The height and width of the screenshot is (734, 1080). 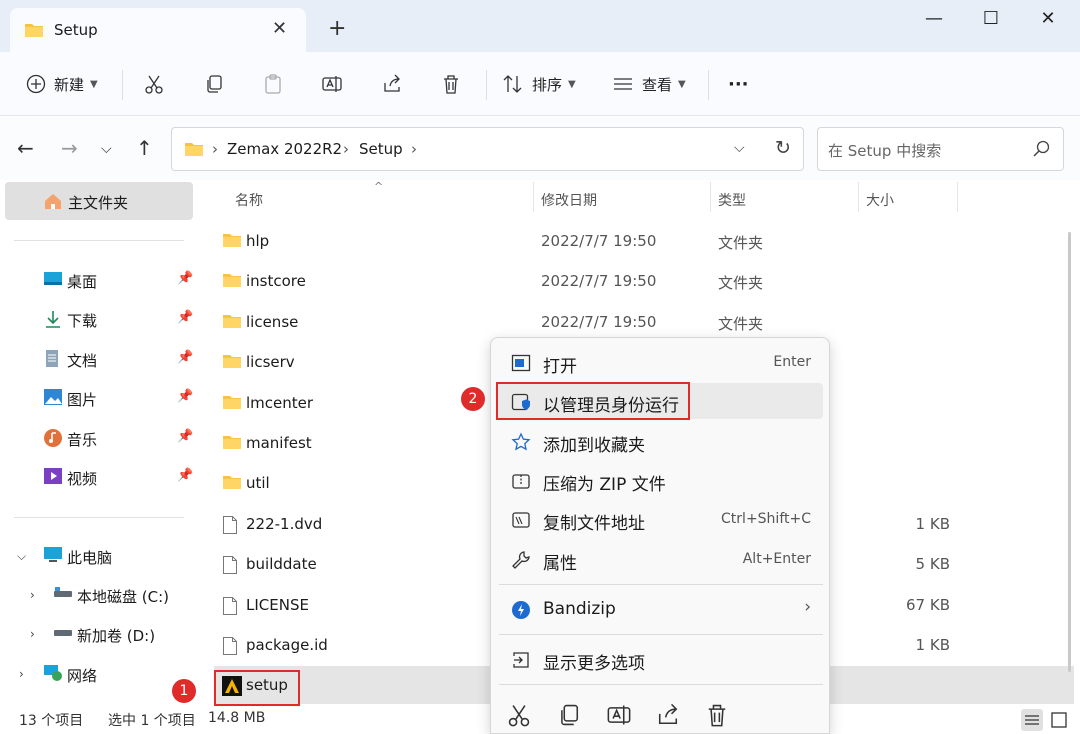 What do you see at coordinates (732, 200) in the screenshot?
I see `column-header-type: 类型` at bounding box center [732, 200].